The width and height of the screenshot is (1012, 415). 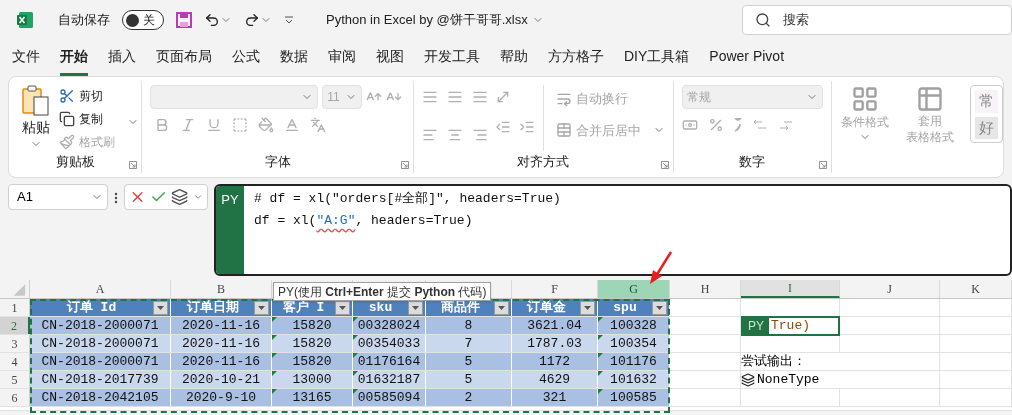 I want to click on row-header: 6, so click(x=15, y=397).